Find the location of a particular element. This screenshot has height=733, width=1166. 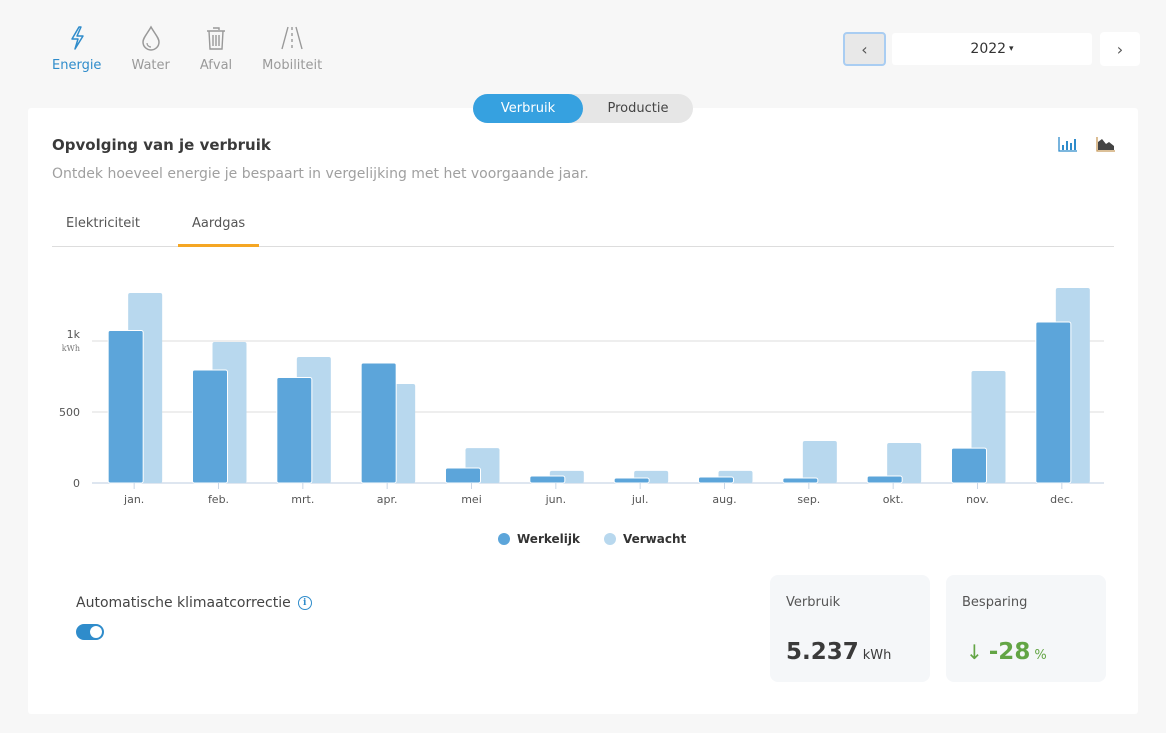

x-tick-label: okt. is located at coordinates (893, 499).